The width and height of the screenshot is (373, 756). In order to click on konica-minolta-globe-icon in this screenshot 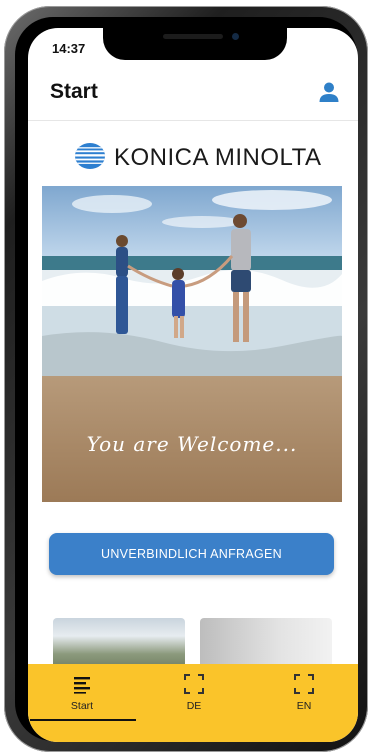, I will do `click(90, 156)`.